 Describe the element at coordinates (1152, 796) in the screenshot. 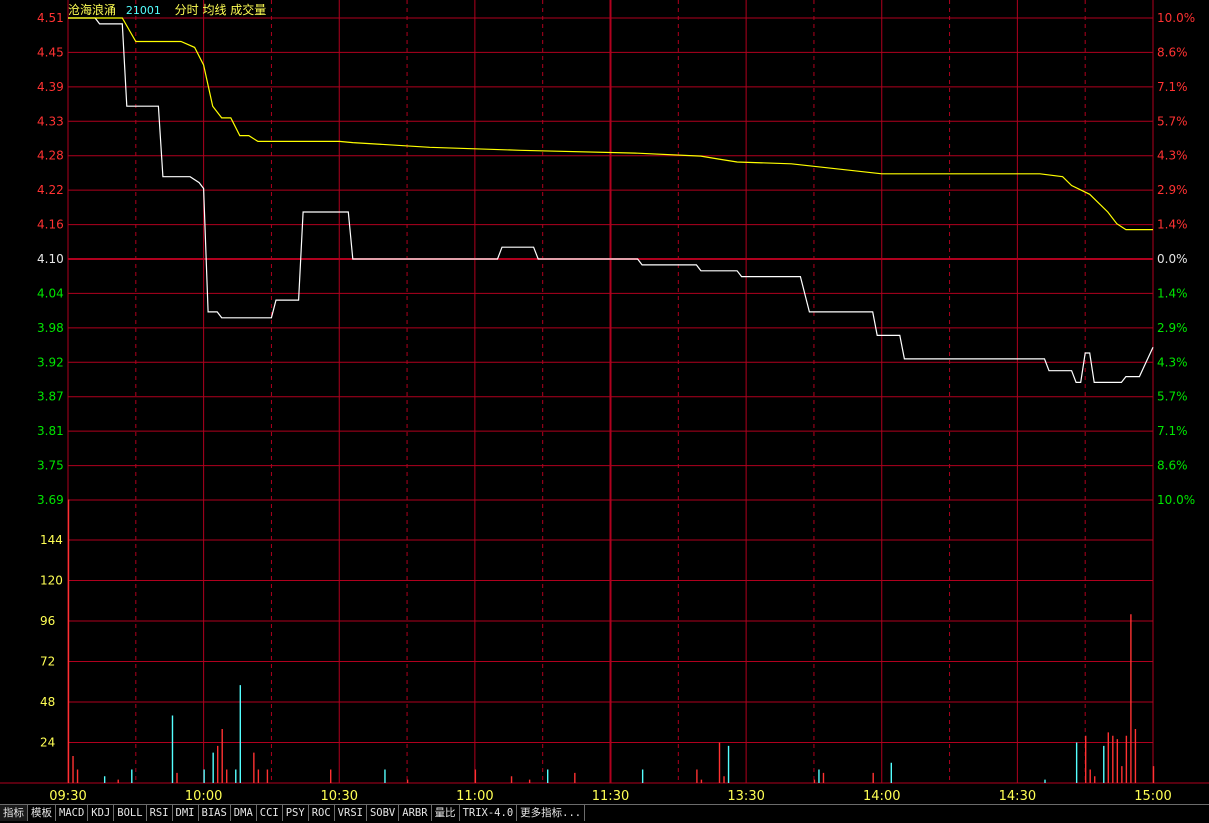

I see `time-tick-label: 15:00` at that location.